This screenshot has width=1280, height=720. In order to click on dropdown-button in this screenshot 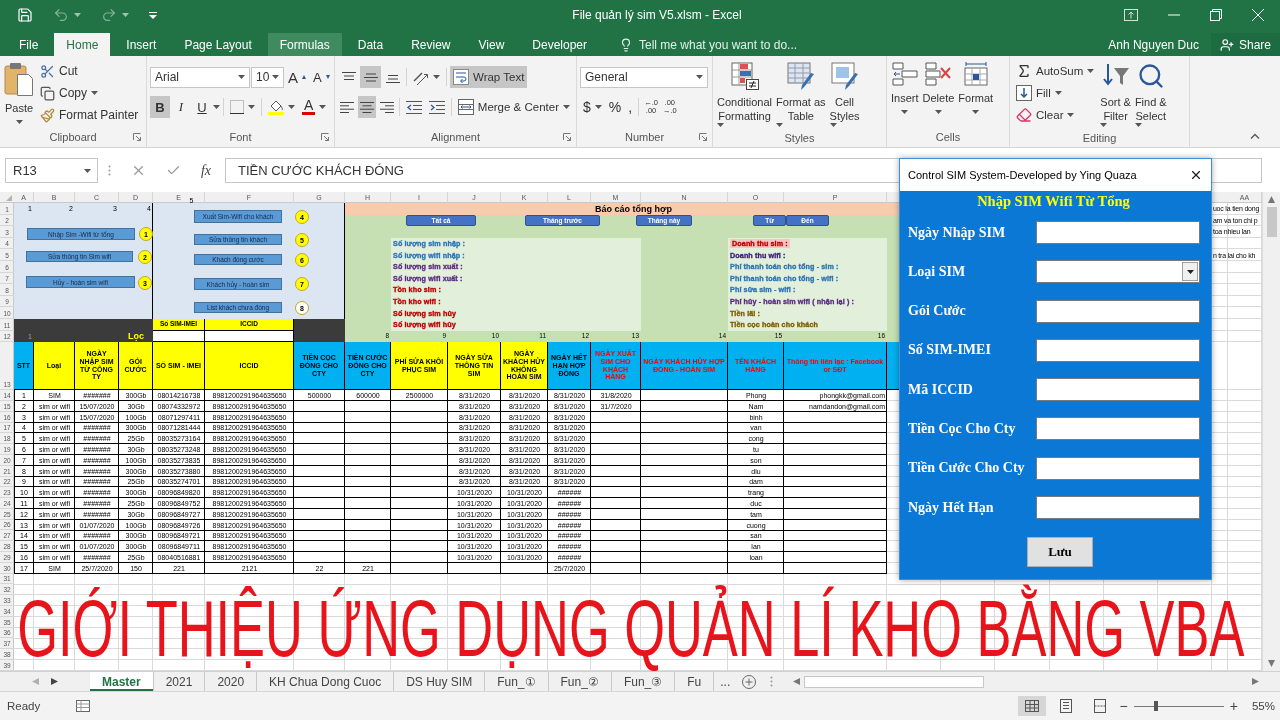, I will do `click(1190, 272)`.